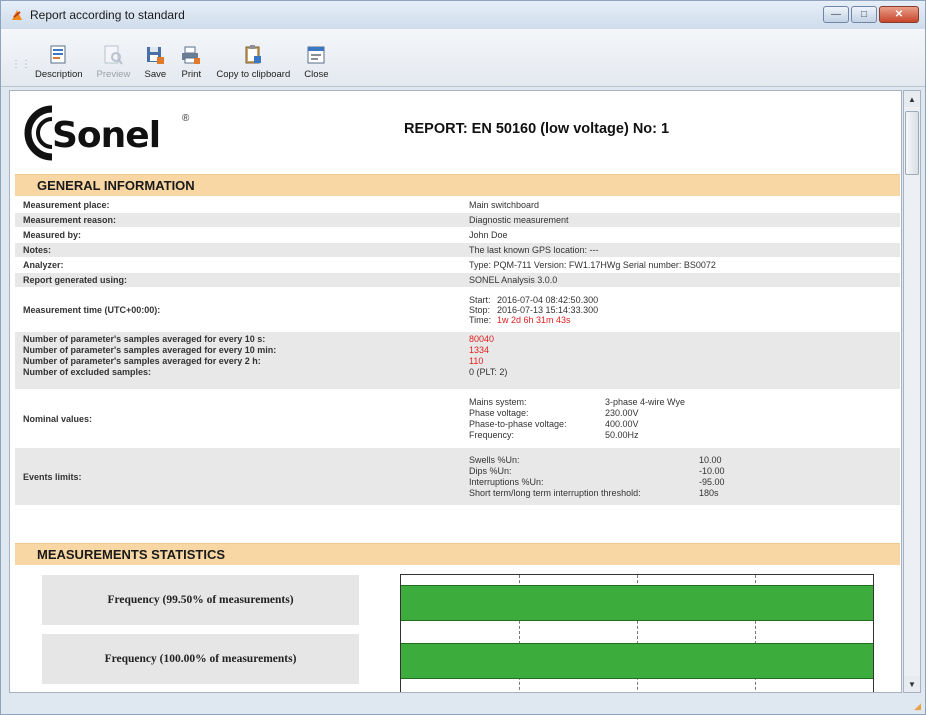 The width and height of the screenshot is (926, 715). What do you see at coordinates (513, 280) in the screenshot?
I see `generated-using-value: SONEL Analysis 3.0.0` at bounding box center [513, 280].